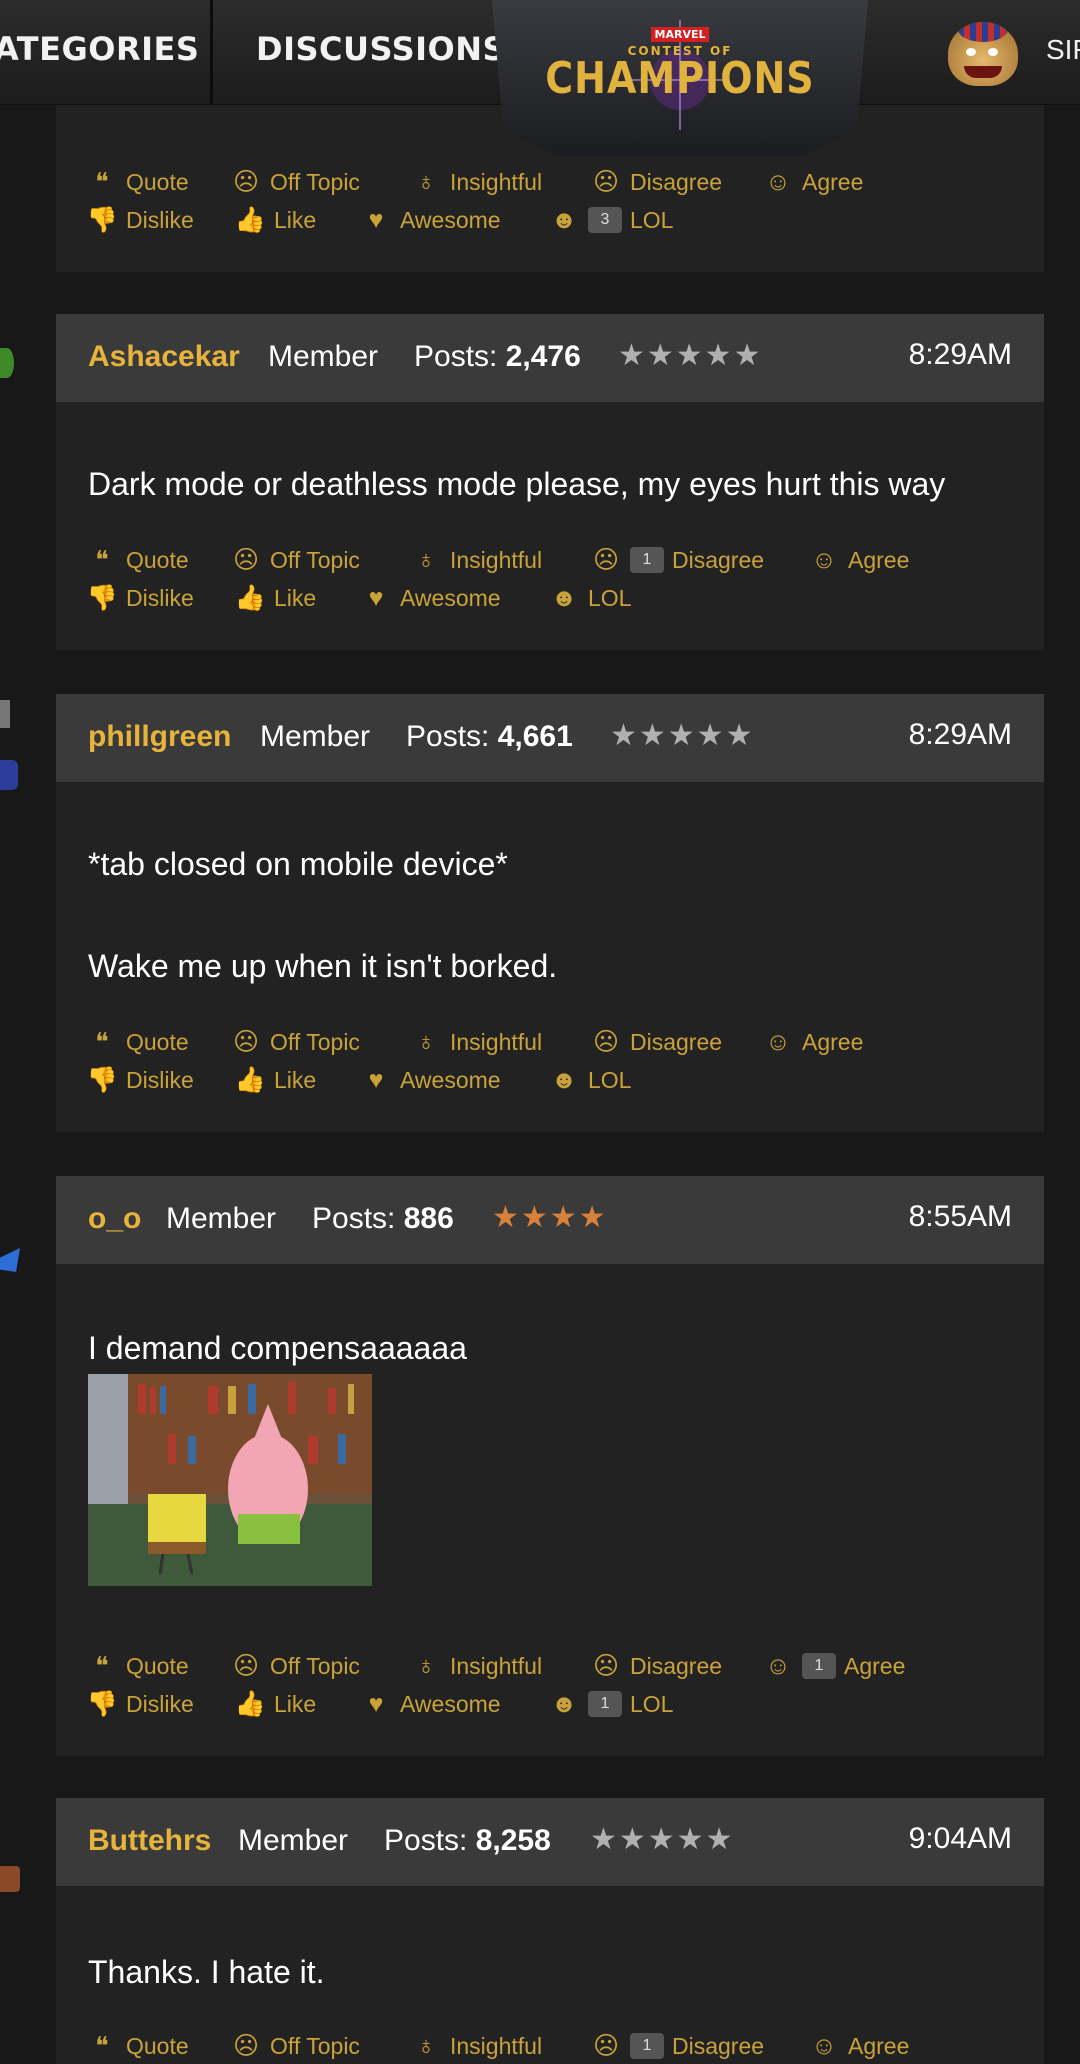 This screenshot has width=1080, height=2064. I want to click on logo-champions: CHAMPIONS, so click(680, 78).